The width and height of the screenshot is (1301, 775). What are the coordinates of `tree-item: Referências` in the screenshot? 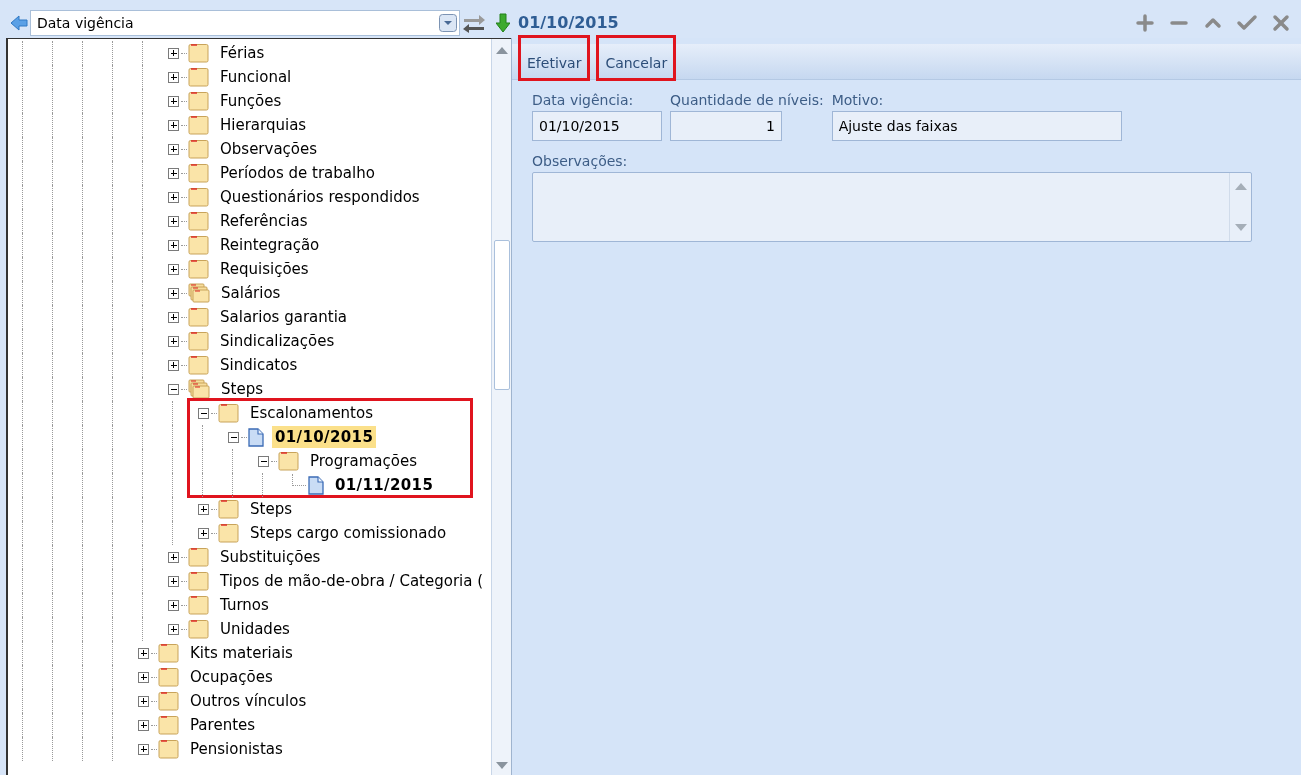 It's located at (264, 221).